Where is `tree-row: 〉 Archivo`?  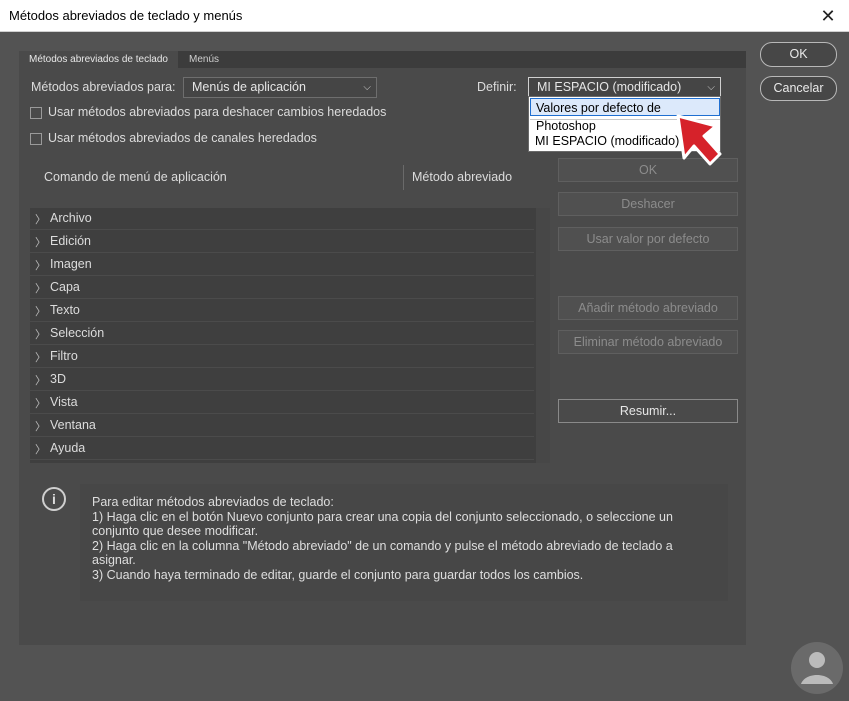 tree-row: 〉 Archivo is located at coordinates (282, 219).